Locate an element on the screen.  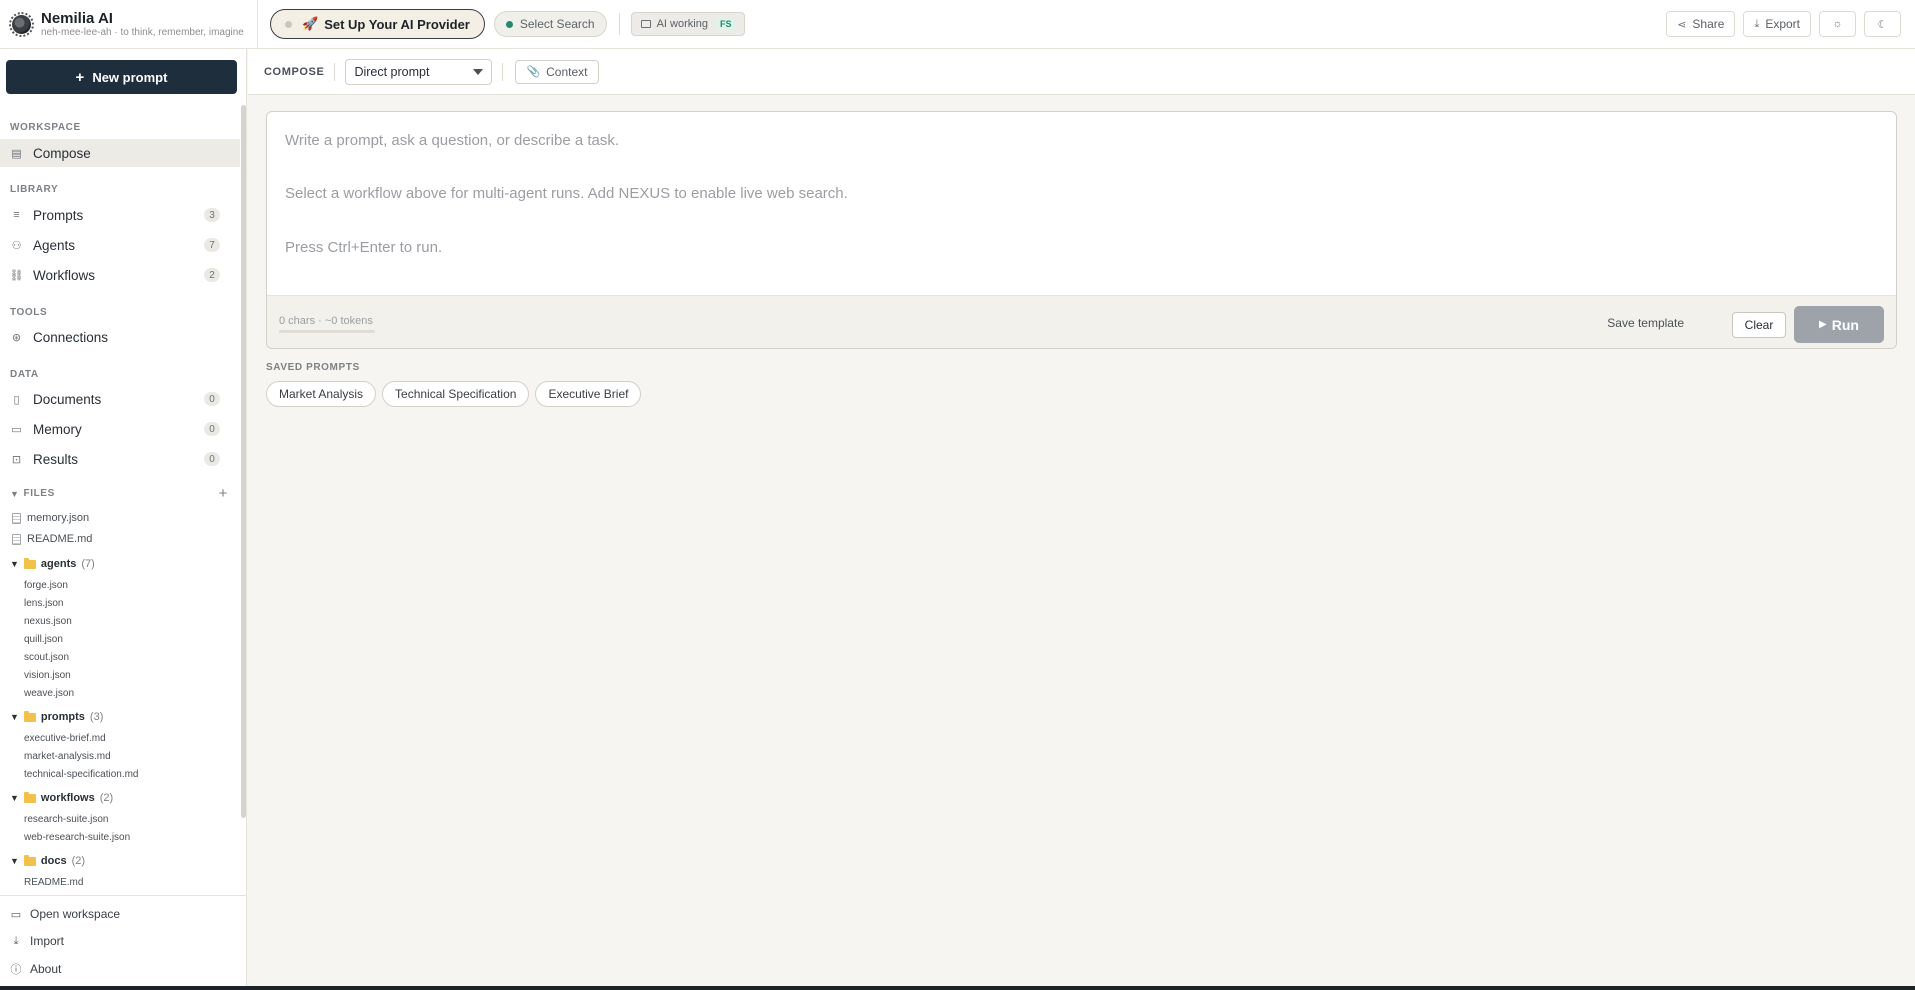
folder-prompts: ▼ prompts (3) is located at coordinates (56, 716).